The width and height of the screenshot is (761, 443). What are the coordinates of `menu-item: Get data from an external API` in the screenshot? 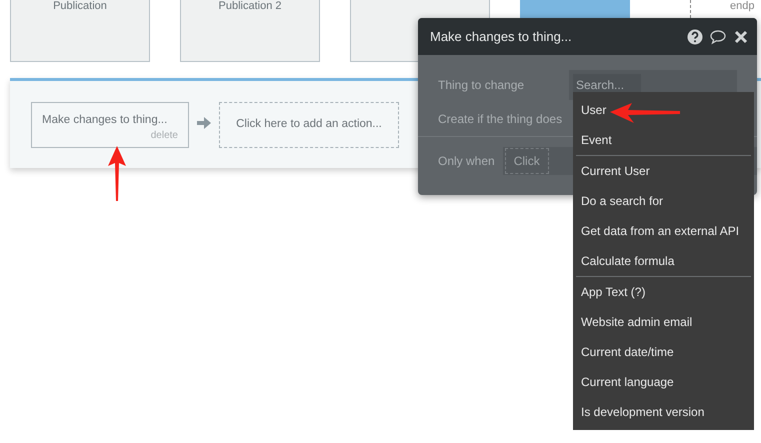 It's located at (663, 231).